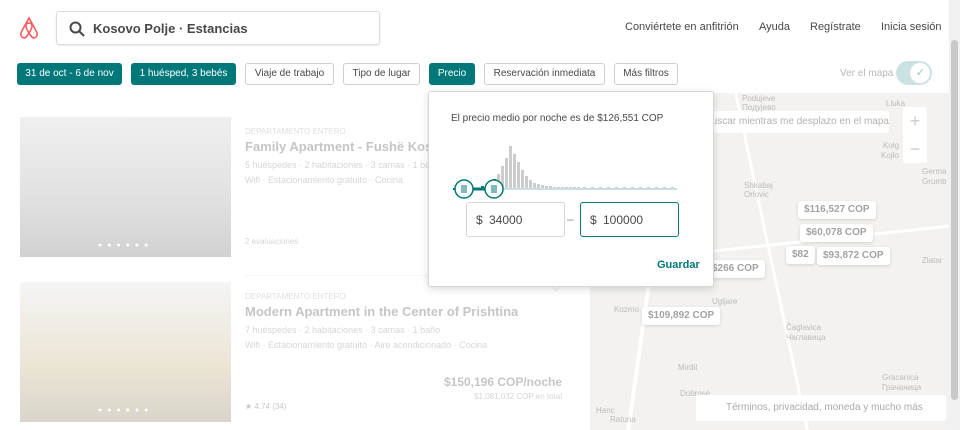 This screenshot has width=960, height=430. What do you see at coordinates (646, 74) in the screenshot?
I see `more-filters-button: Más filtros` at bounding box center [646, 74].